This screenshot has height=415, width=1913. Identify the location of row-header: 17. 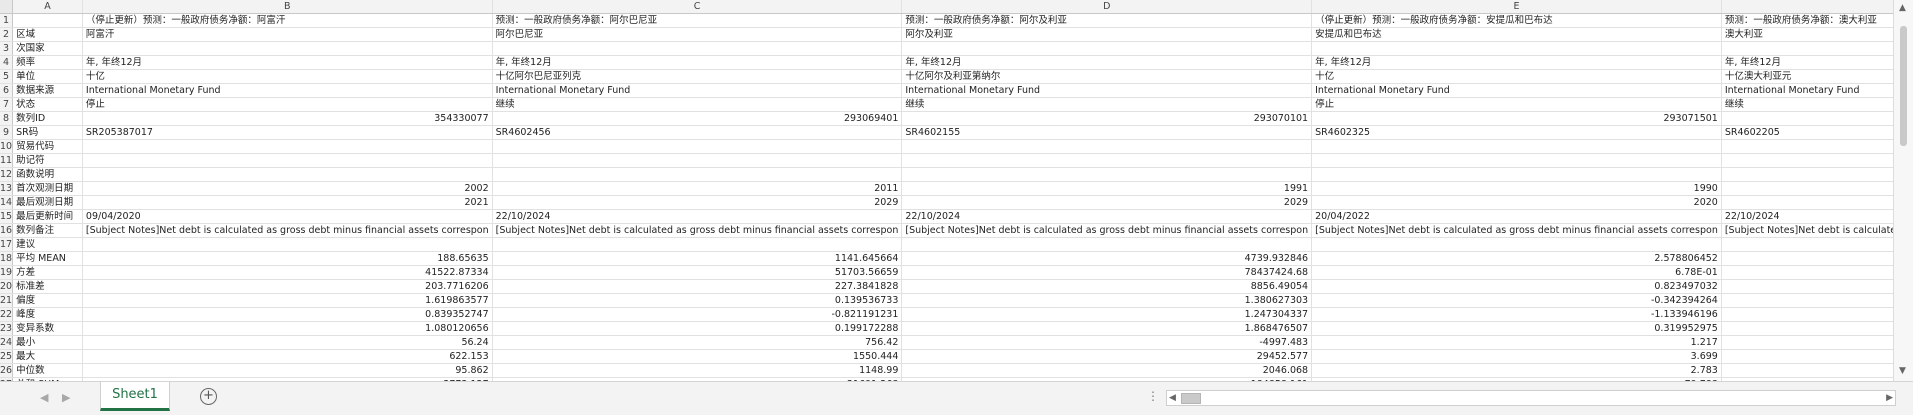
(7, 244).